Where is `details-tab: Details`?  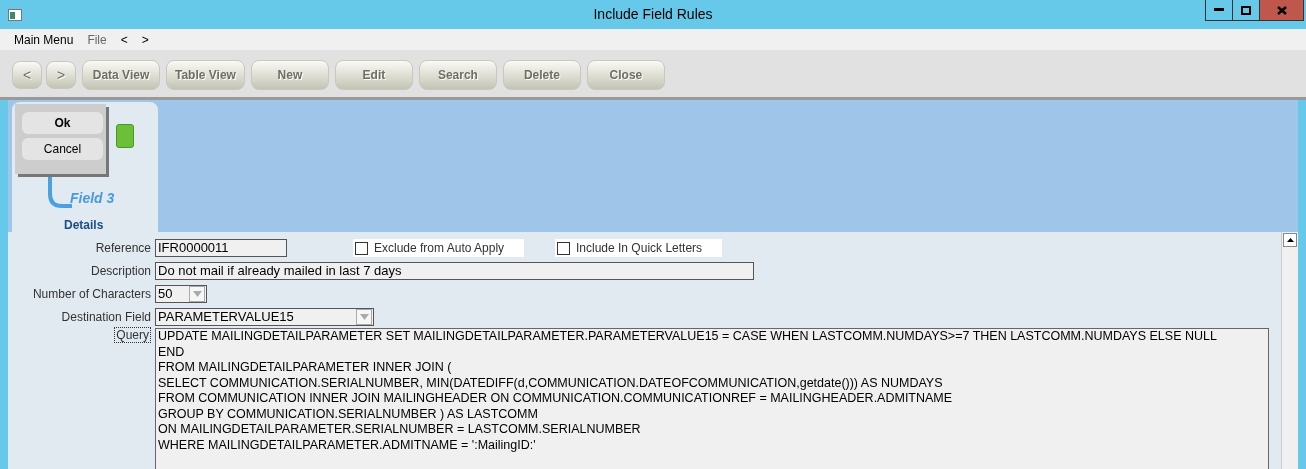 details-tab: Details is located at coordinates (84, 225).